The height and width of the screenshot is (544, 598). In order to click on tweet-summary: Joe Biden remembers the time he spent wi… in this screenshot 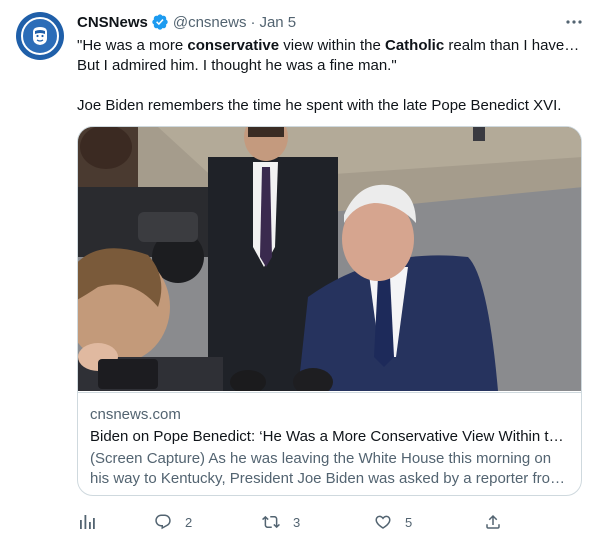, I will do `click(319, 105)`.